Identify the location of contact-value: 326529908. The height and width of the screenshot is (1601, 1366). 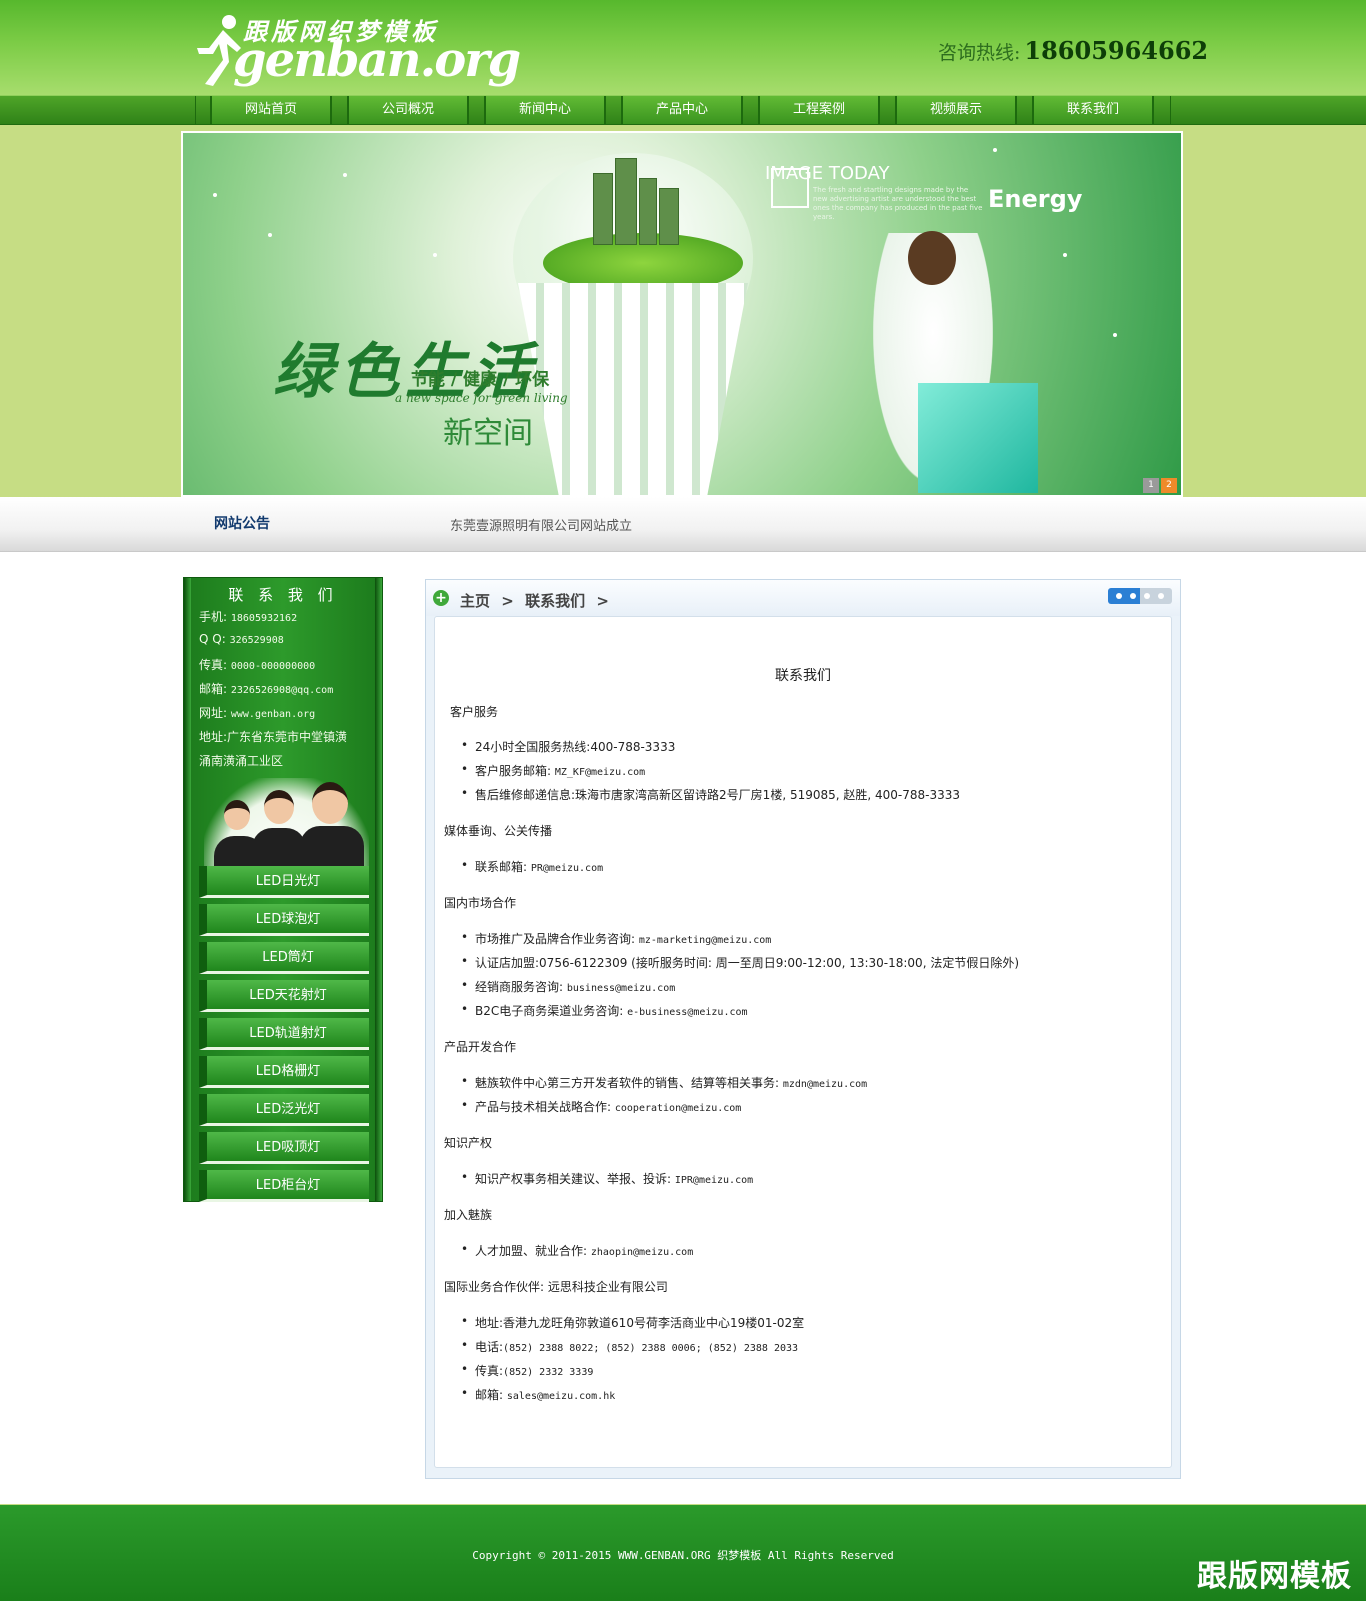
(256, 640).